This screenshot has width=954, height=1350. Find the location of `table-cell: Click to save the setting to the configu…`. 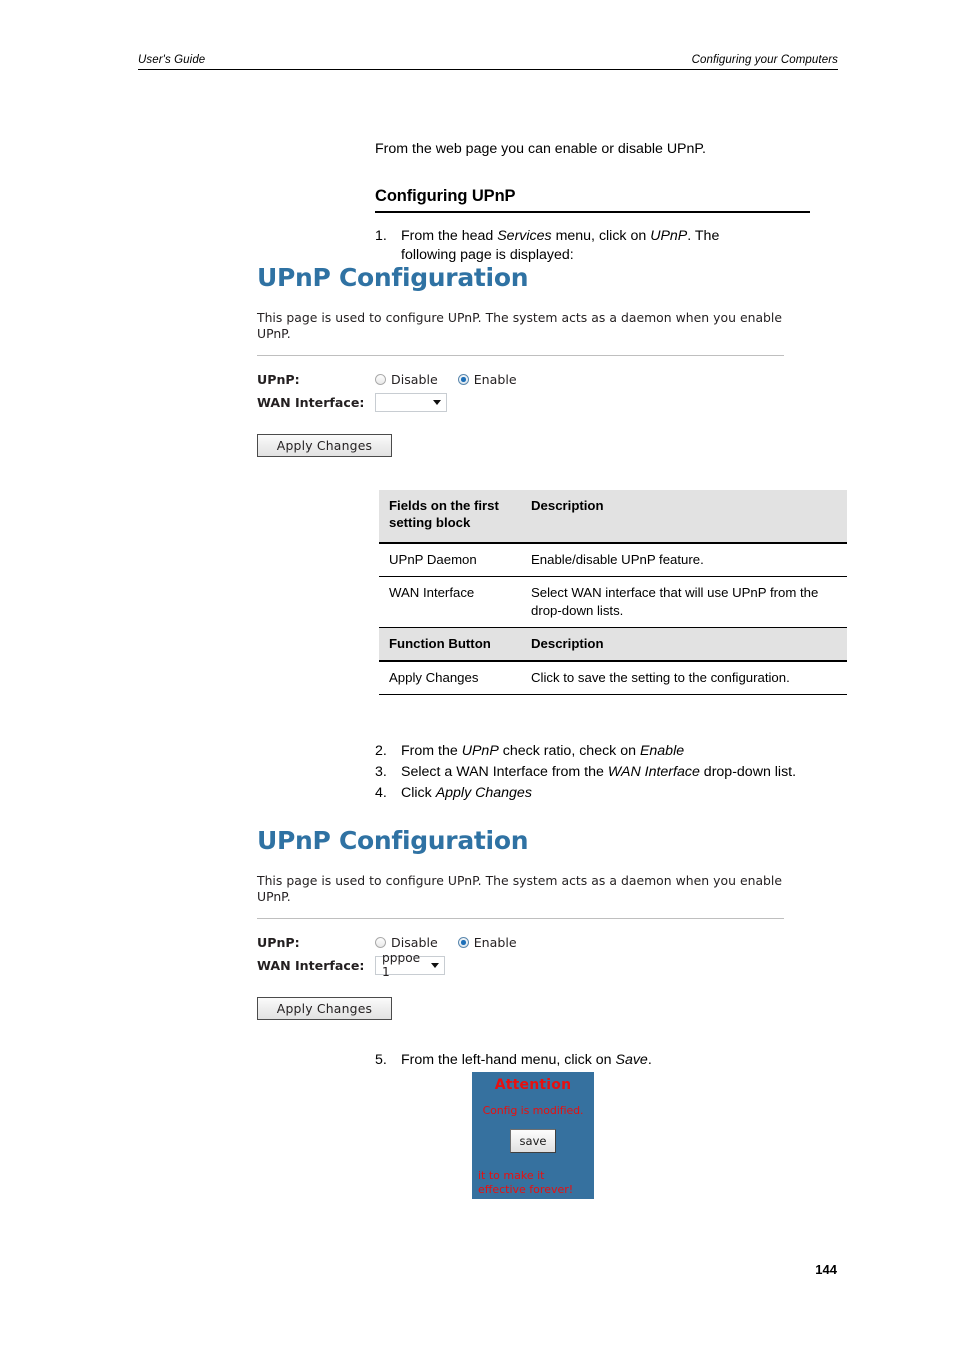

table-cell: Click to save the setting to the configu… is located at coordinates (684, 678).